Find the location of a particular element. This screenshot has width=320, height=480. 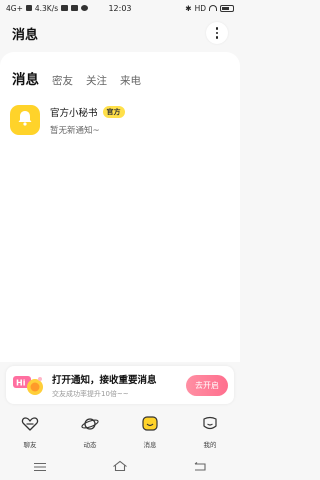

message-text: 官方小秘书 官方 暂无新通知~ is located at coordinates (87, 120).